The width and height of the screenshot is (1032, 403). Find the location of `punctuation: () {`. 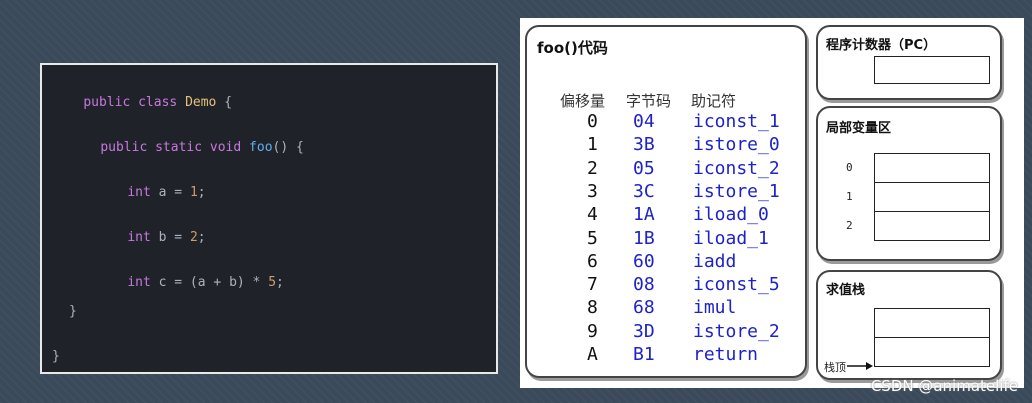

punctuation: () { is located at coordinates (288, 147).